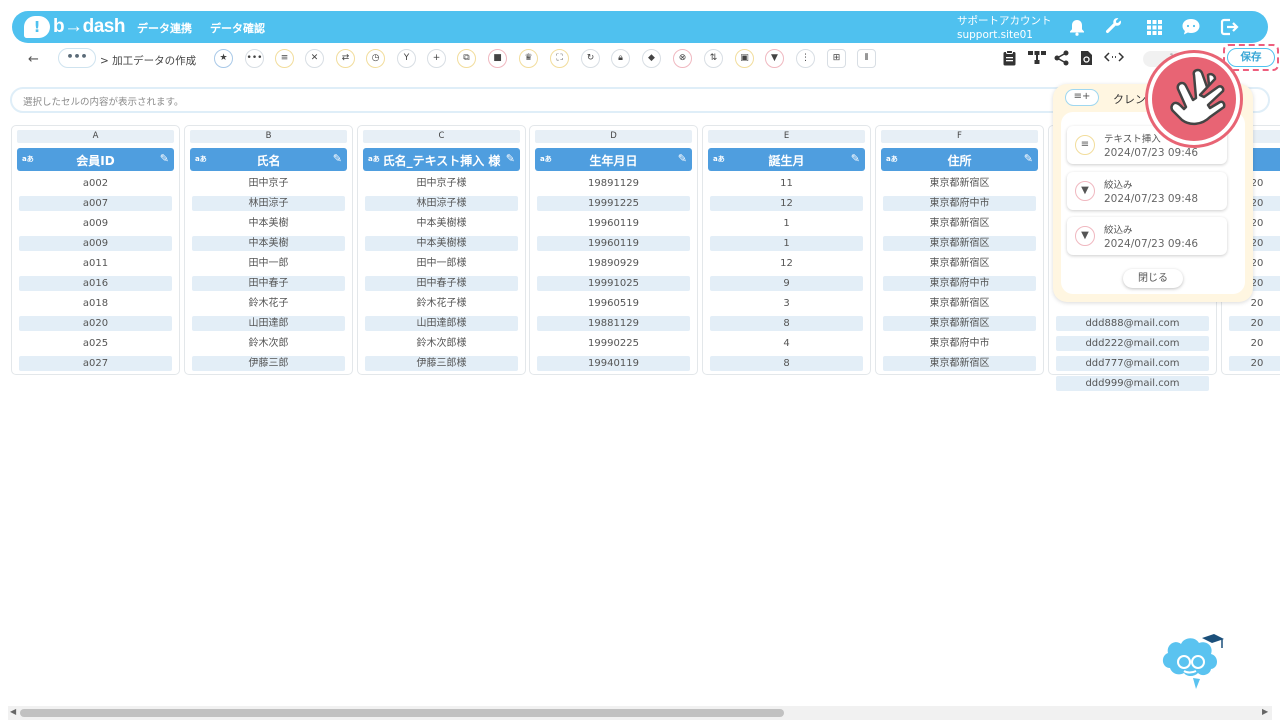 The height and width of the screenshot is (720, 1280). What do you see at coordinates (33, 59) in the screenshot?
I see `back-arrow-icon: ←` at bounding box center [33, 59].